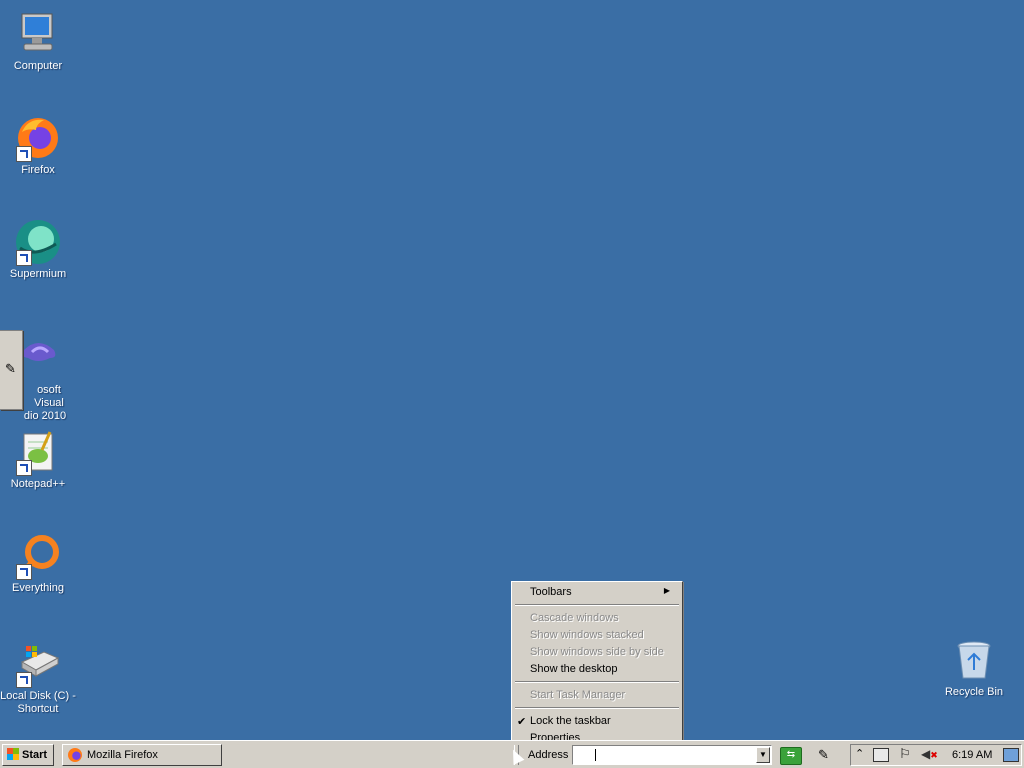  What do you see at coordinates (823, 755) in the screenshot?
I see `pen-tray-icon: ✎` at bounding box center [823, 755].